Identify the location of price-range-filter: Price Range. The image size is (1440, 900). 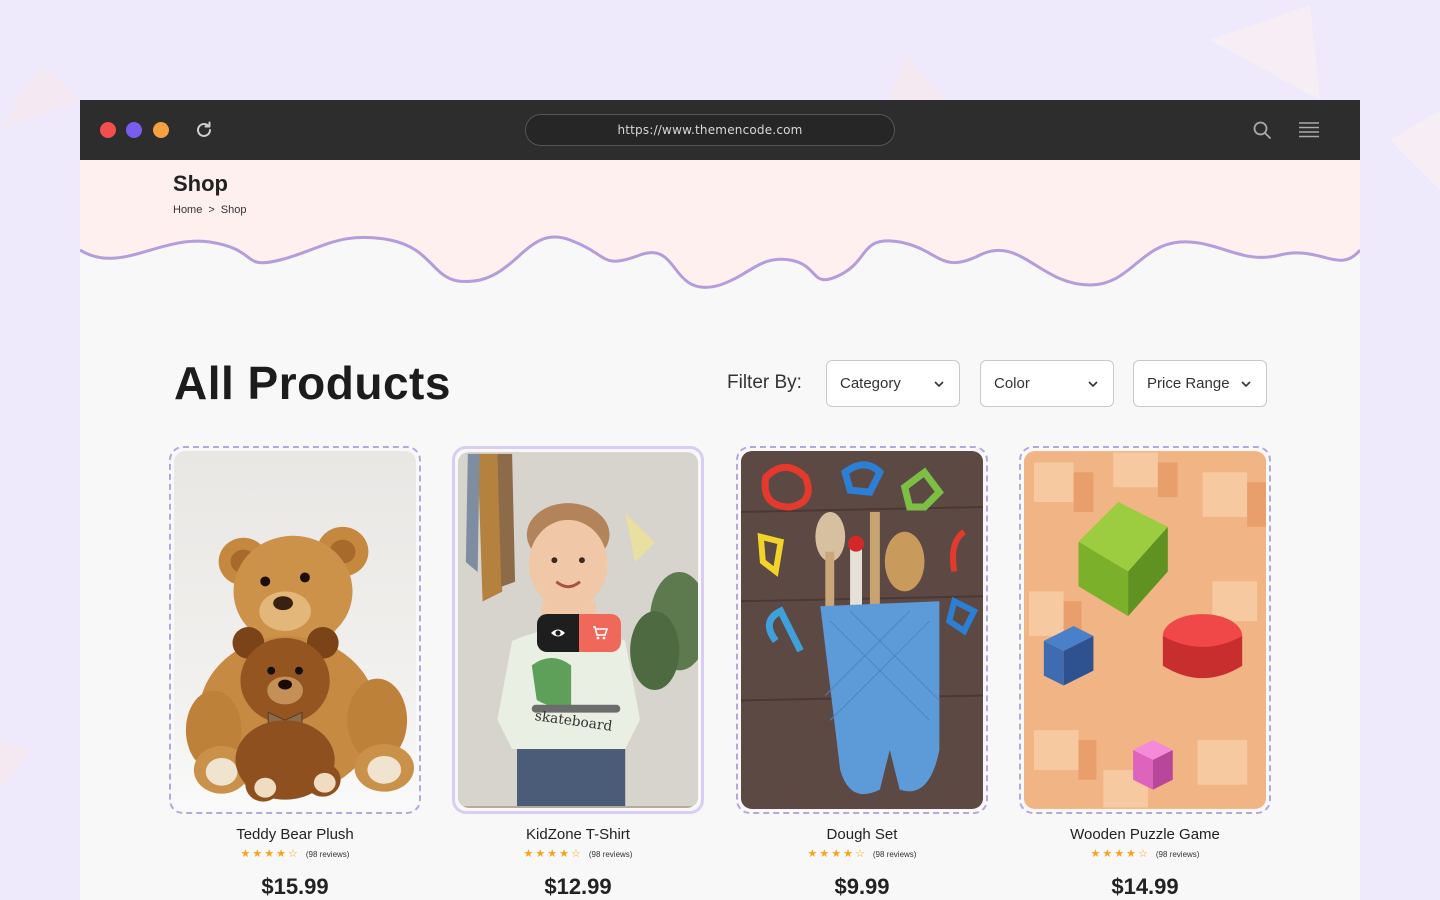
(1200, 383).